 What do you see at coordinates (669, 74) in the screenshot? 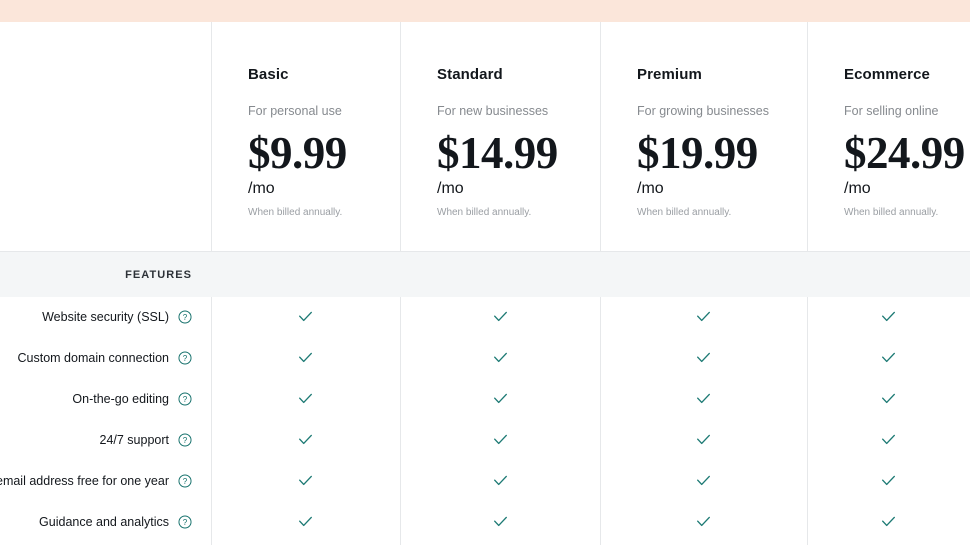
I see `plan-name: Premium` at bounding box center [669, 74].